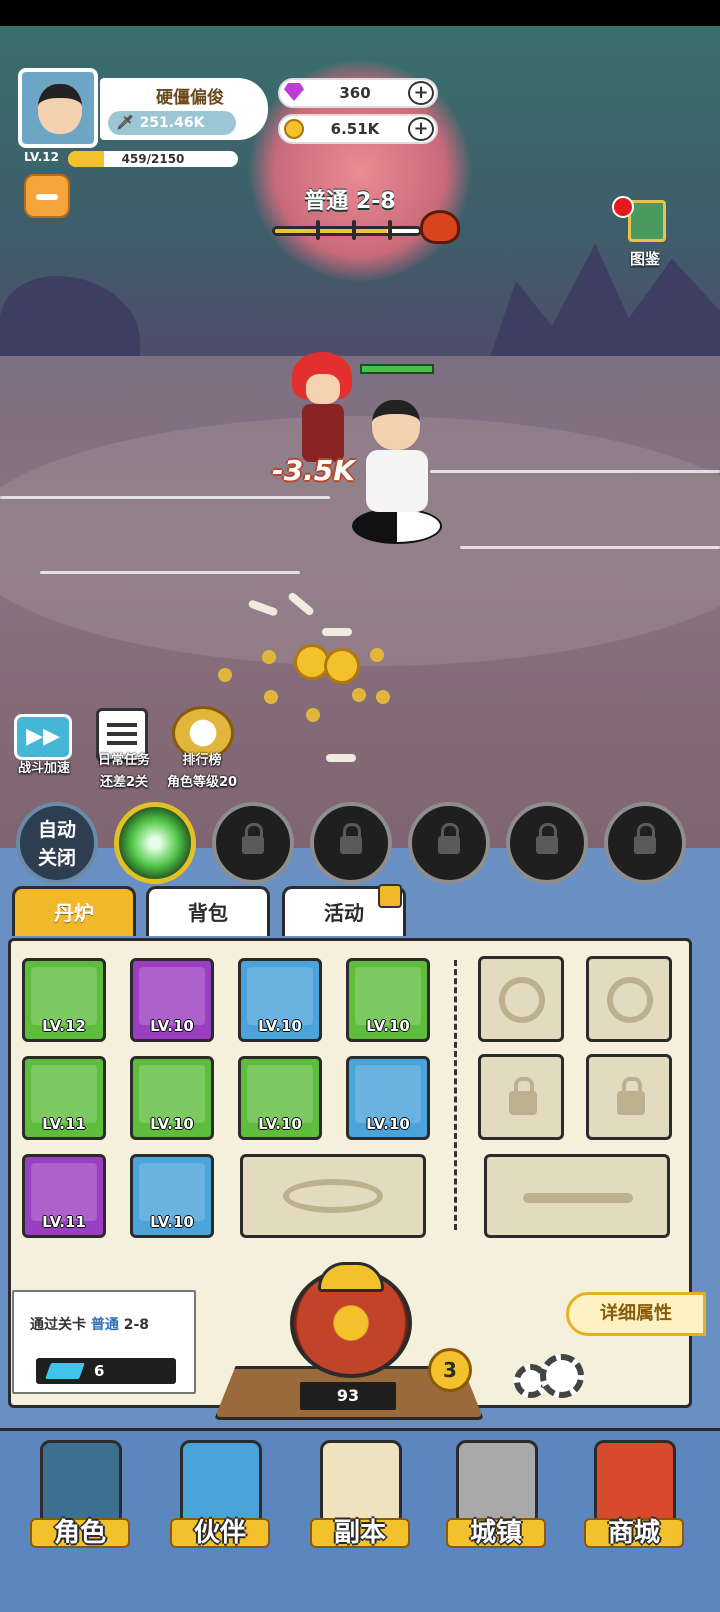 The height and width of the screenshot is (1612, 720). I want to click on equipment-item-level: LV.12, so click(64, 1026).